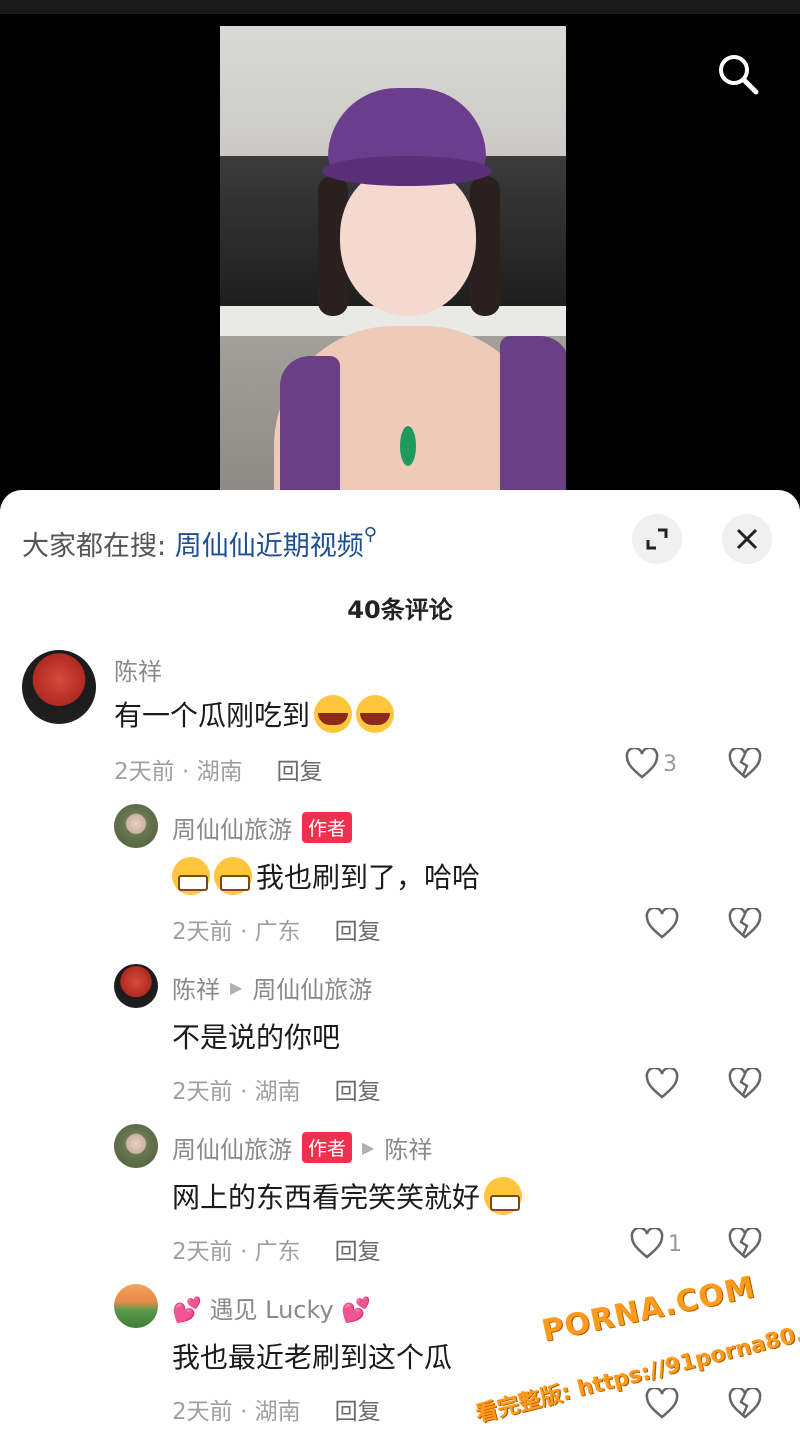 The height and width of the screenshot is (1448, 800). What do you see at coordinates (262, 827) in the screenshot?
I see `comment-author: 周仙仙旅游 作者` at bounding box center [262, 827].